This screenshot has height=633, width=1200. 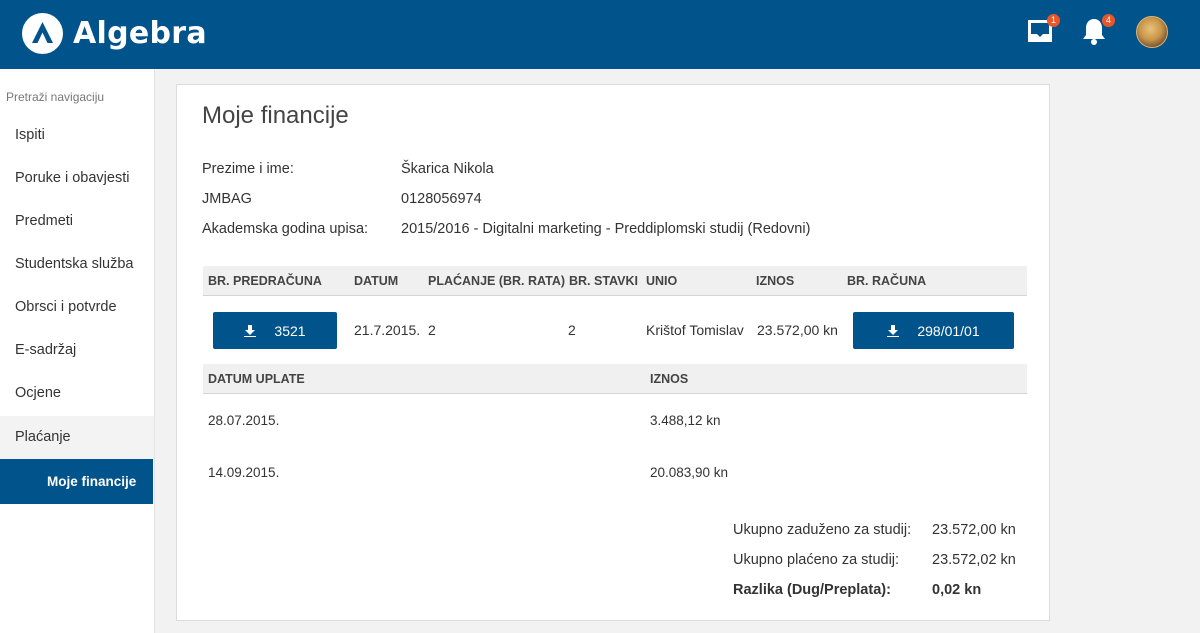 I want to click on top-bar: Algebra 1 4, so click(x=600, y=34).